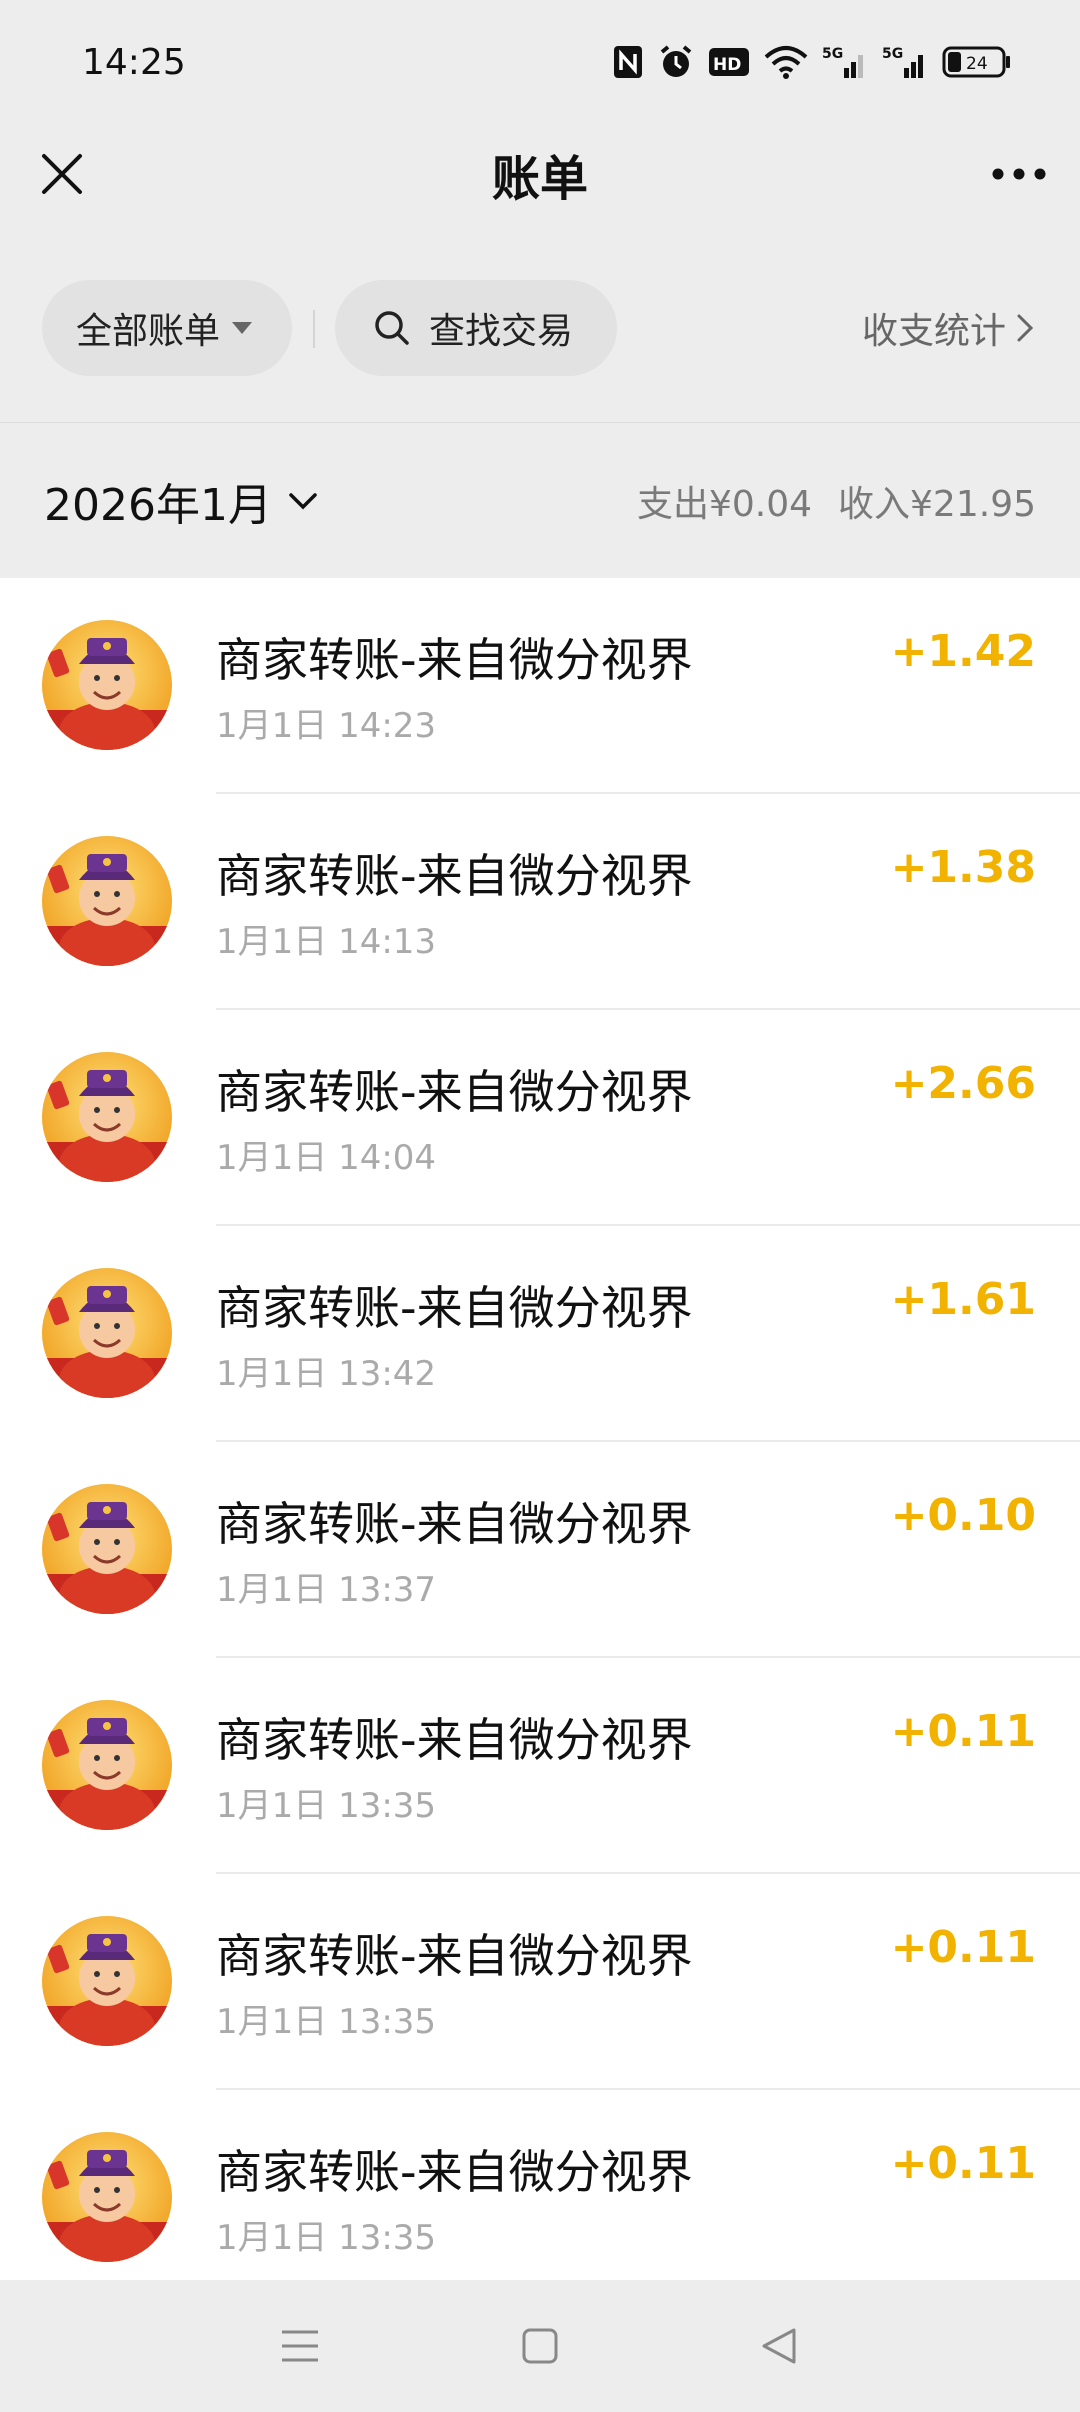 The image size is (1080, 2412). I want to click on transaction-amount: +1.42, so click(963, 651).